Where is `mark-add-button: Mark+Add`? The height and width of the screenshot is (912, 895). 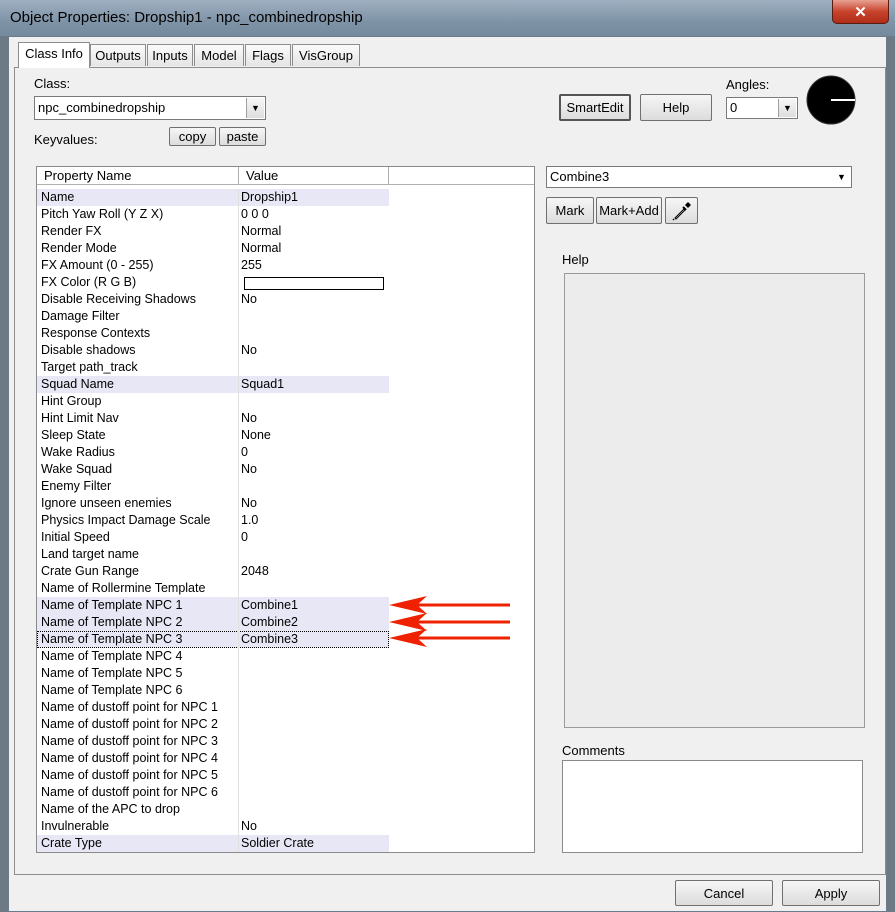
mark-add-button: Mark+Add is located at coordinates (629, 210).